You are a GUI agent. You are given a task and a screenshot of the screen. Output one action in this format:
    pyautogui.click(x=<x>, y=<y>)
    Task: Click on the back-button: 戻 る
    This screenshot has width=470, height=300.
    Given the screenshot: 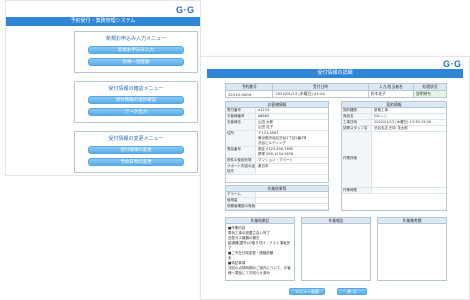 What is the action you would take?
    pyautogui.click(x=352, y=291)
    